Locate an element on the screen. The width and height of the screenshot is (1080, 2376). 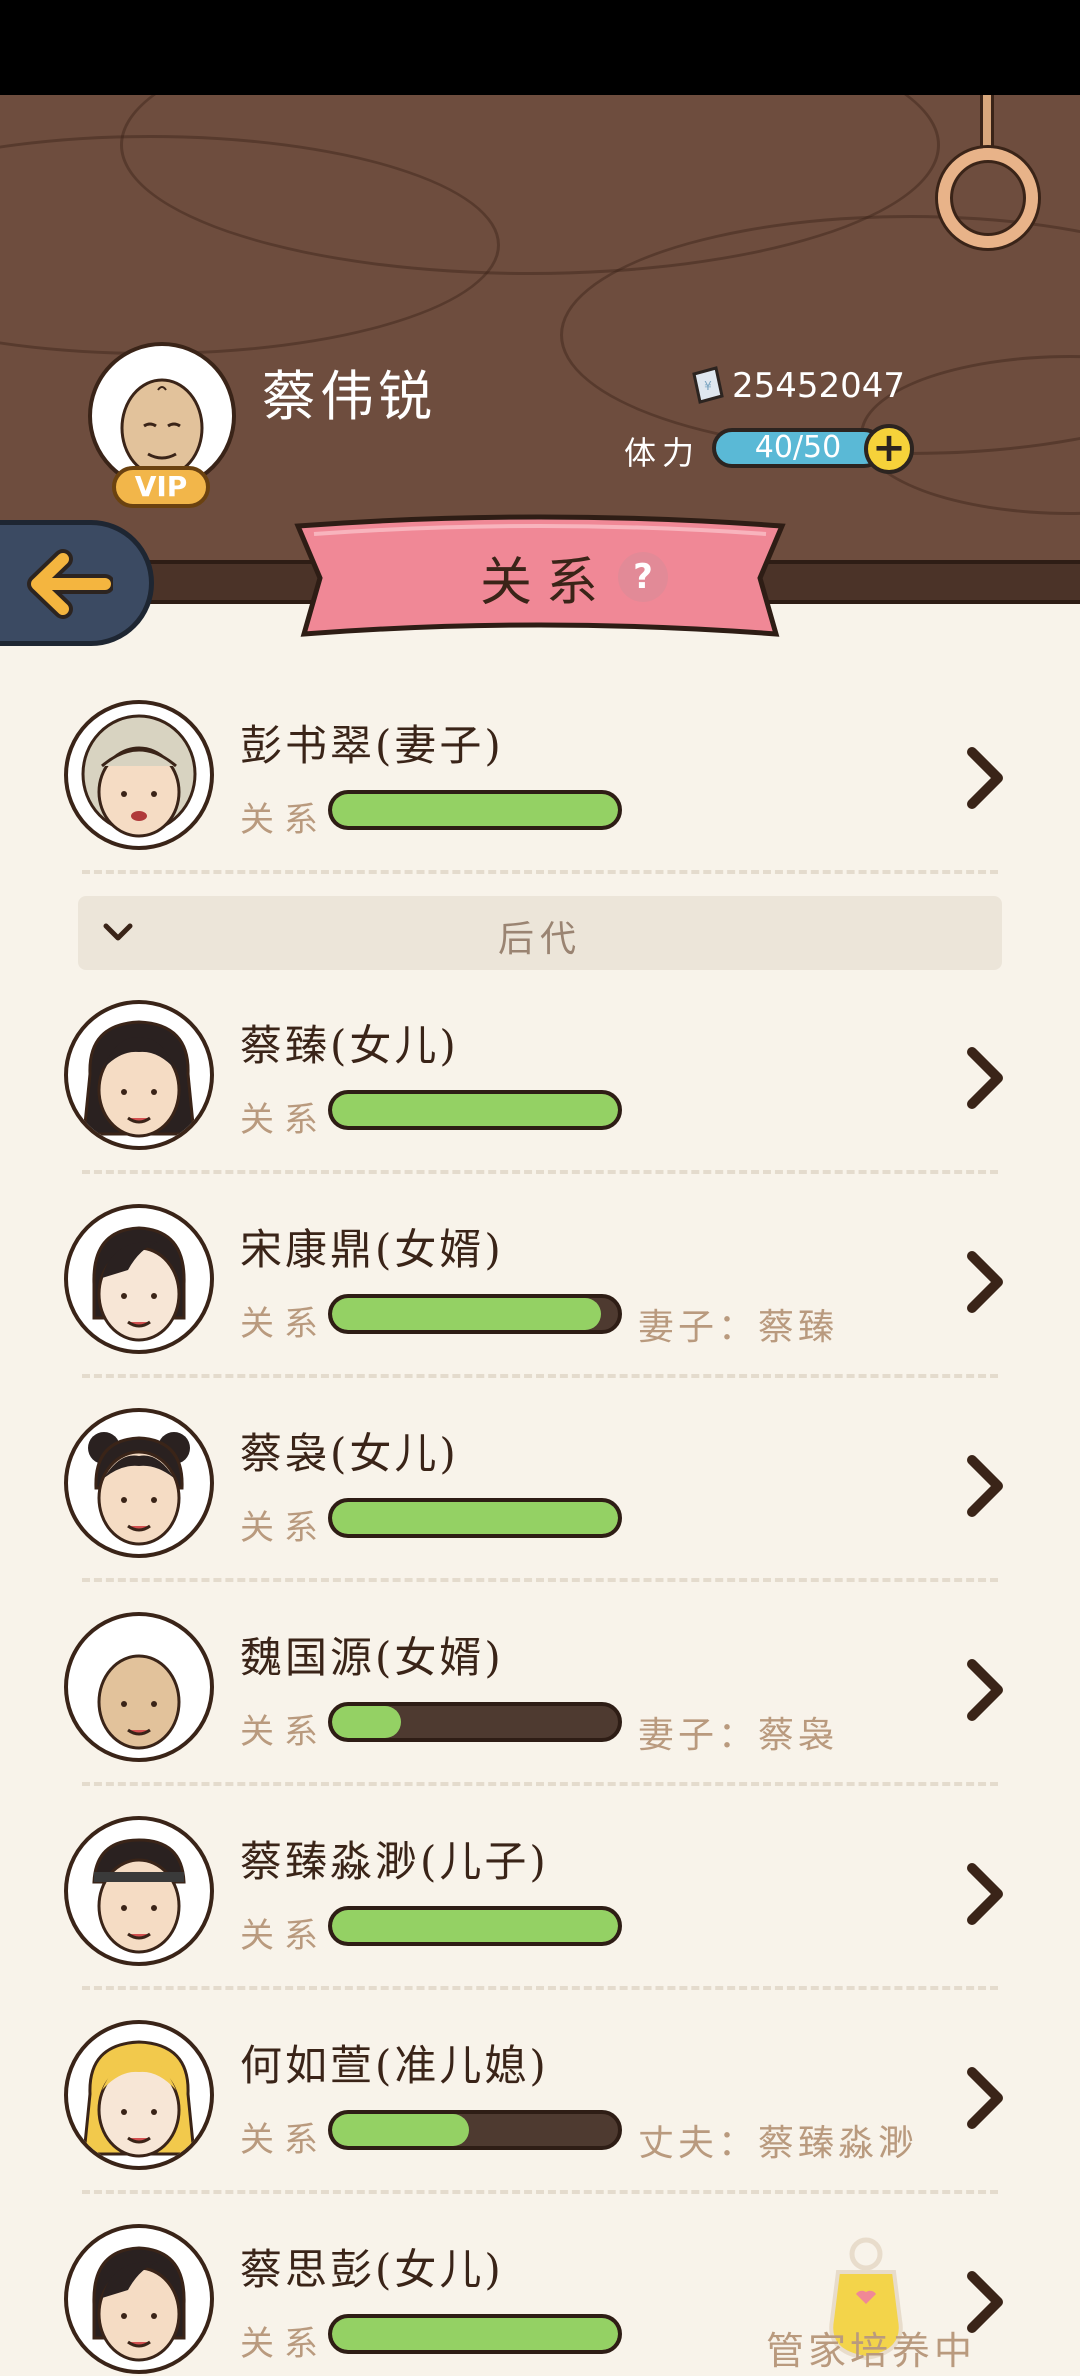
currency-value: 25452047 is located at coordinates (819, 386).